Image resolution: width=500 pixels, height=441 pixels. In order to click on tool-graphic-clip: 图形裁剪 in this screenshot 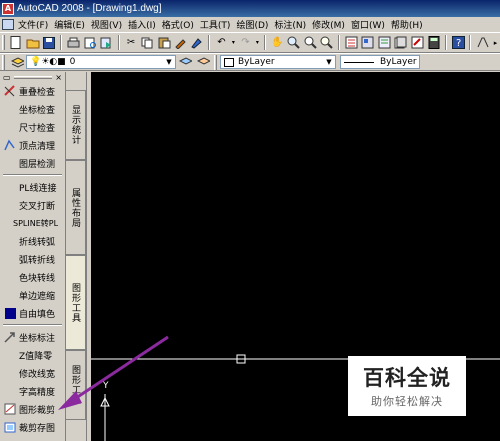, I will do `click(32, 409)`.